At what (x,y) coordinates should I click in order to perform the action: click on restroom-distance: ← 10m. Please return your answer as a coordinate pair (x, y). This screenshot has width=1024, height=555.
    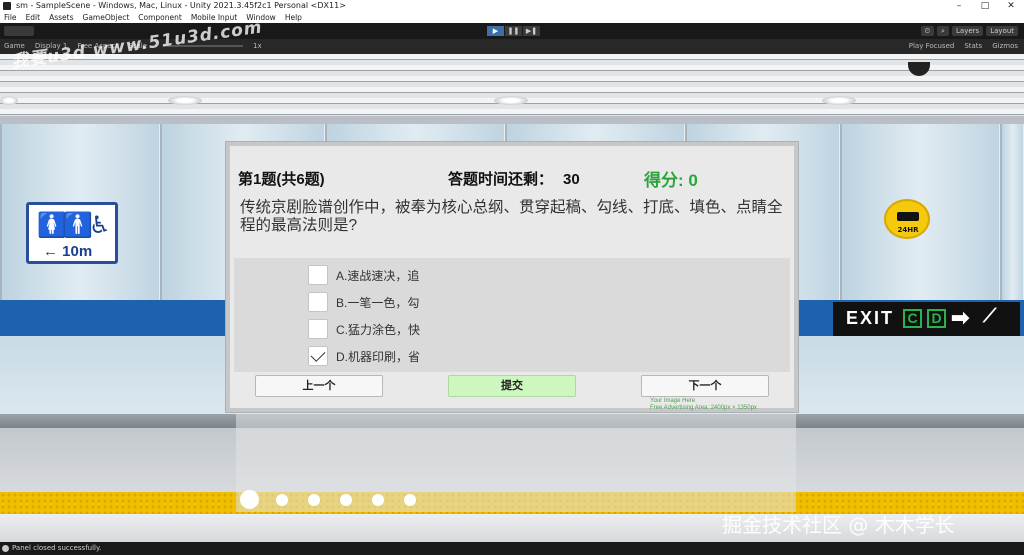
    Looking at the image, I should click on (68, 251).